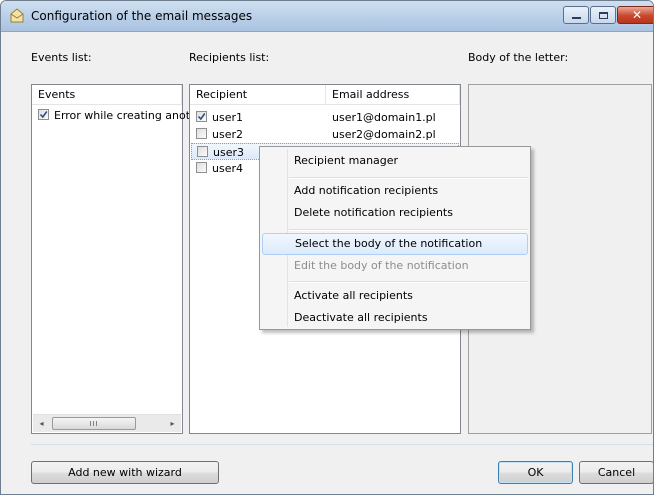 The width and height of the screenshot is (654, 495). I want to click on menu-item-delete-recipients: Delete notification recipients, so click(395, 213).